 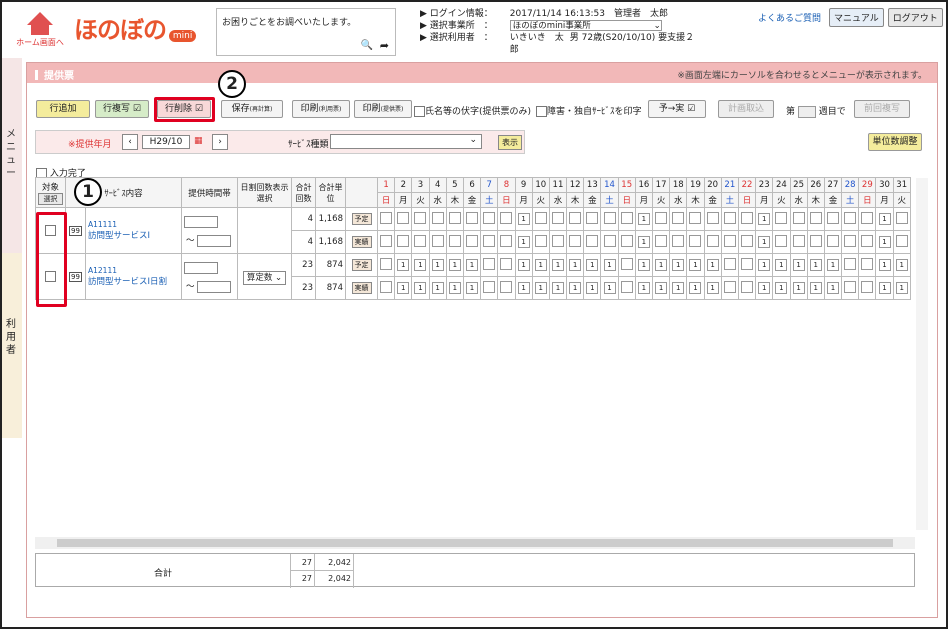 I want to click on horizontal-scroll-thumb, so click(x=475, y=543).